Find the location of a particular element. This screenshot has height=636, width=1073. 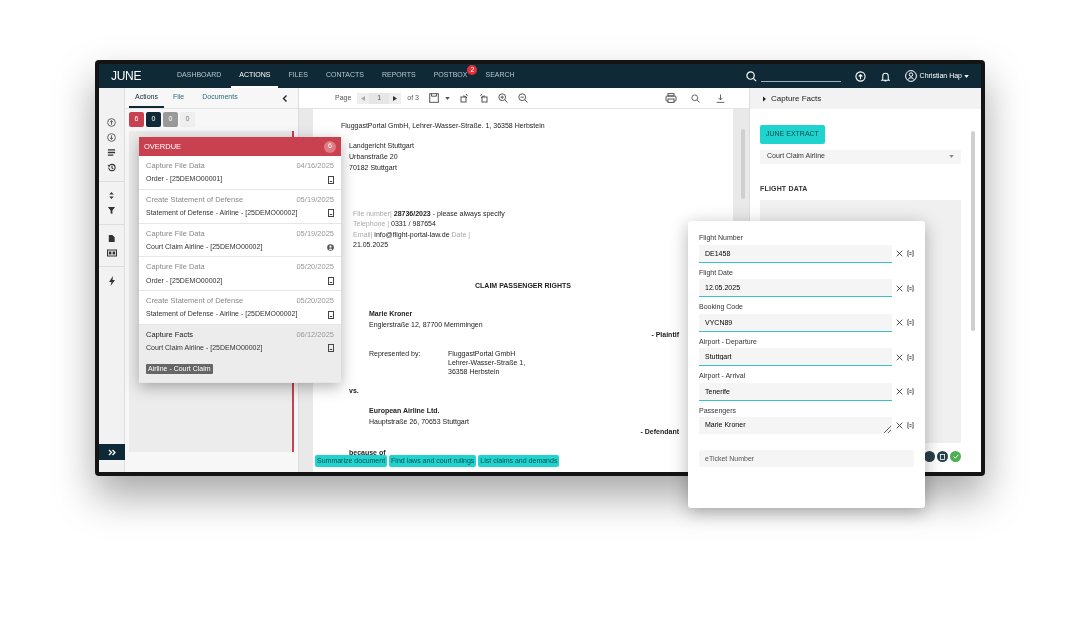

sort-icon is located at coordinates (111, 195).